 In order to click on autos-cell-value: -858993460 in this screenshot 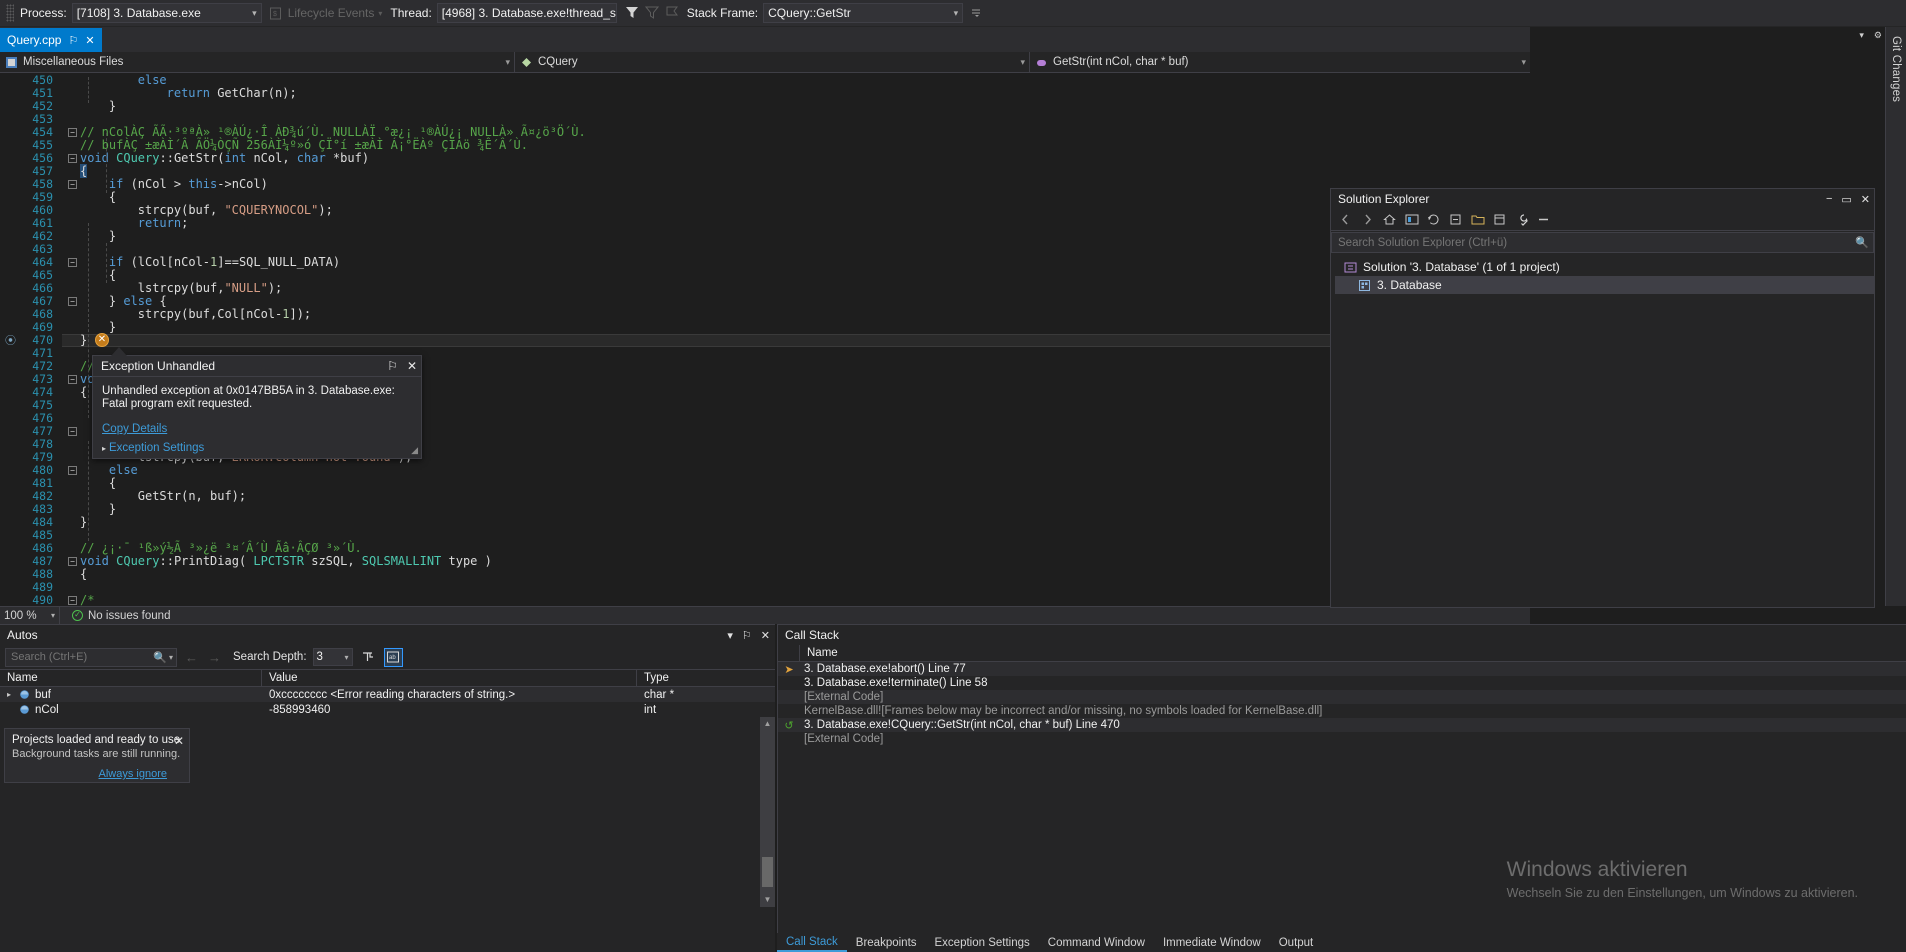, I will do `click(449, 709)`.